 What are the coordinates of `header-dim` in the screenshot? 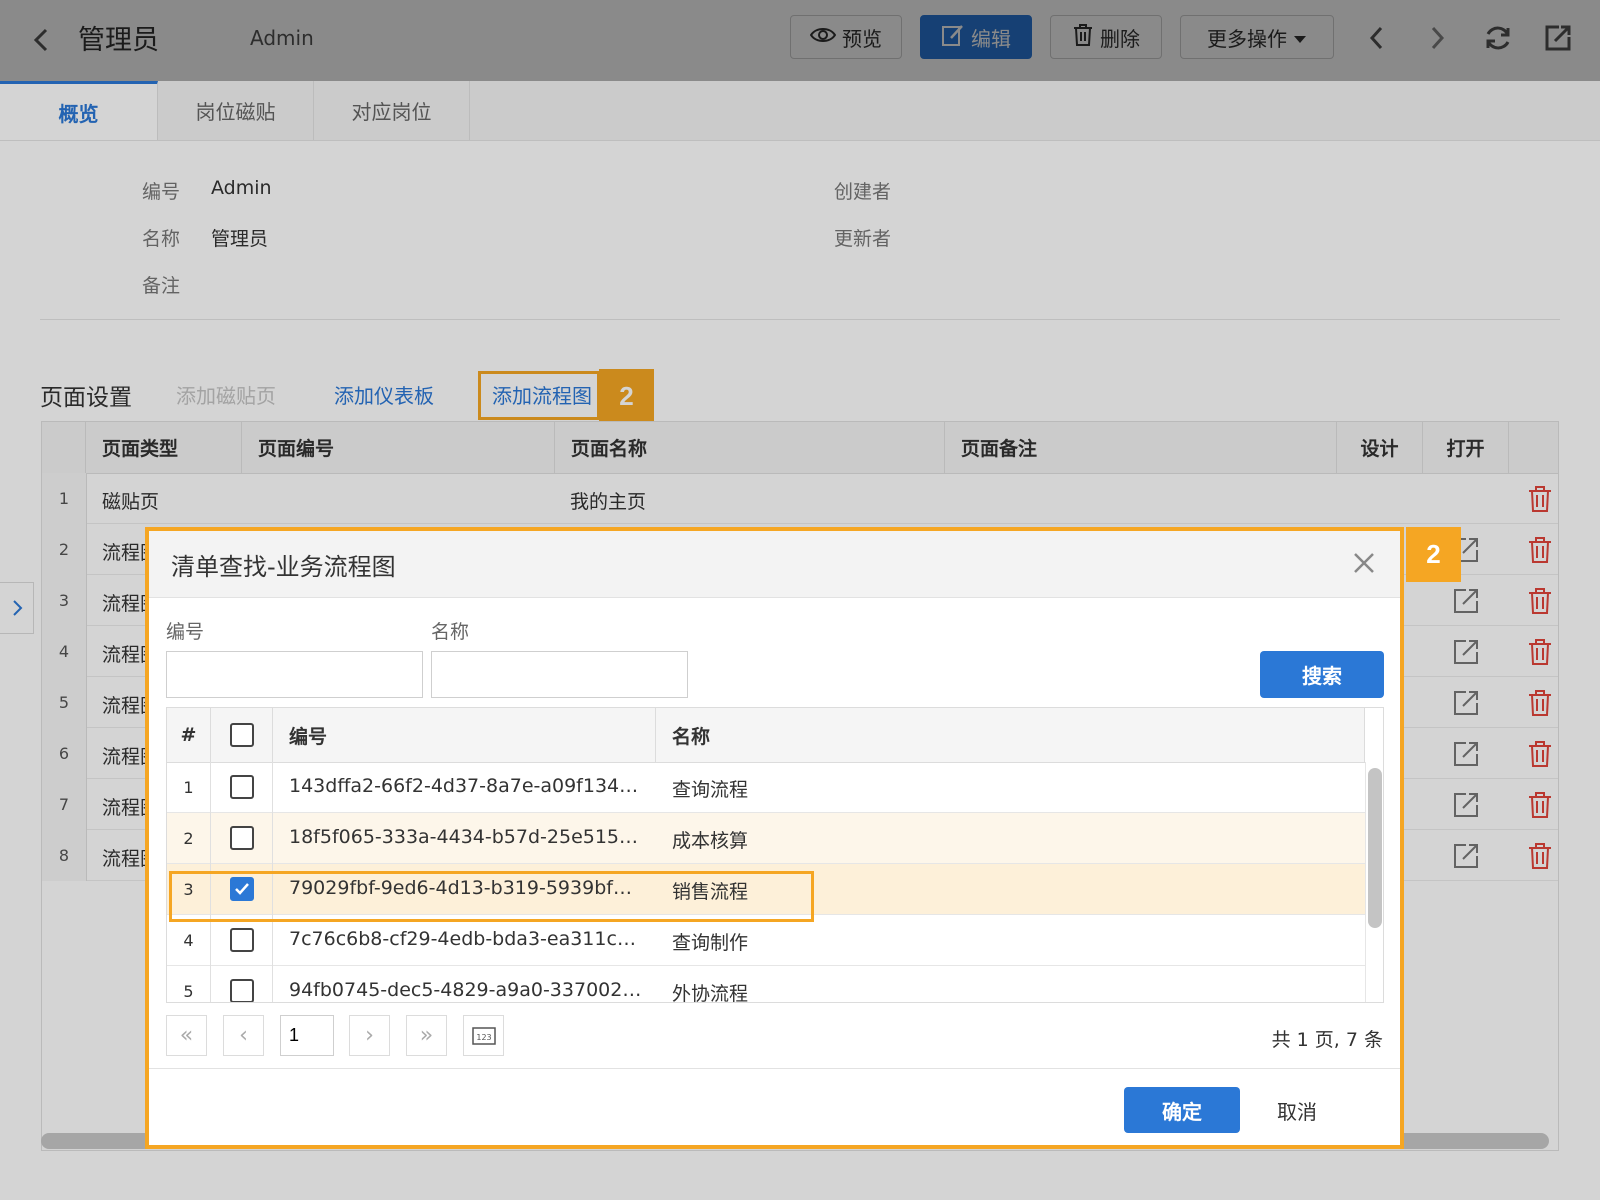 It's located at (800, 40).